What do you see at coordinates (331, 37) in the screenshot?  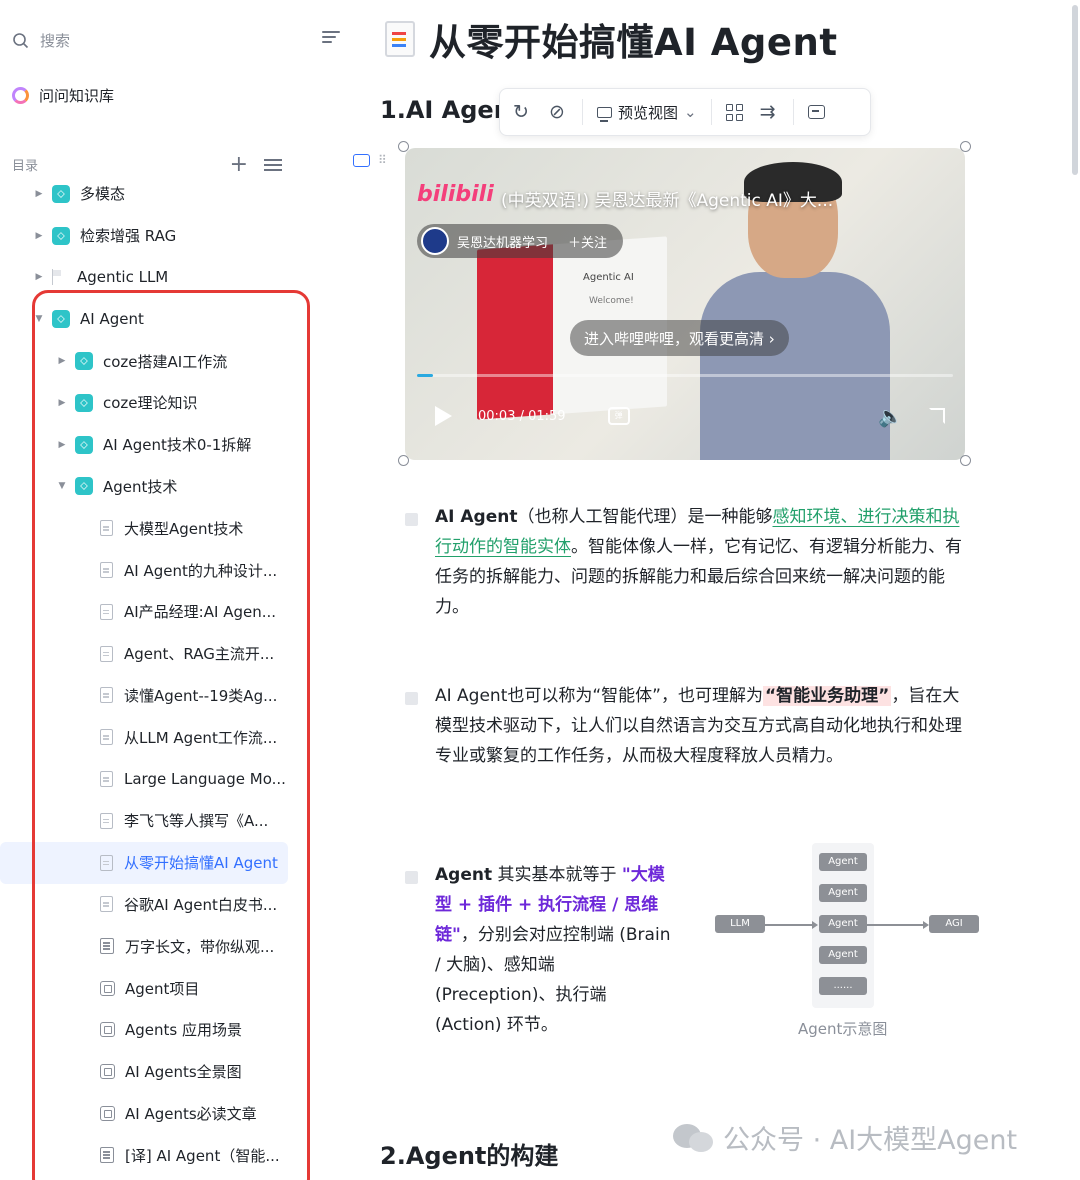 I see `collapse-sidebar-icon` at bounding box center [331, 37].